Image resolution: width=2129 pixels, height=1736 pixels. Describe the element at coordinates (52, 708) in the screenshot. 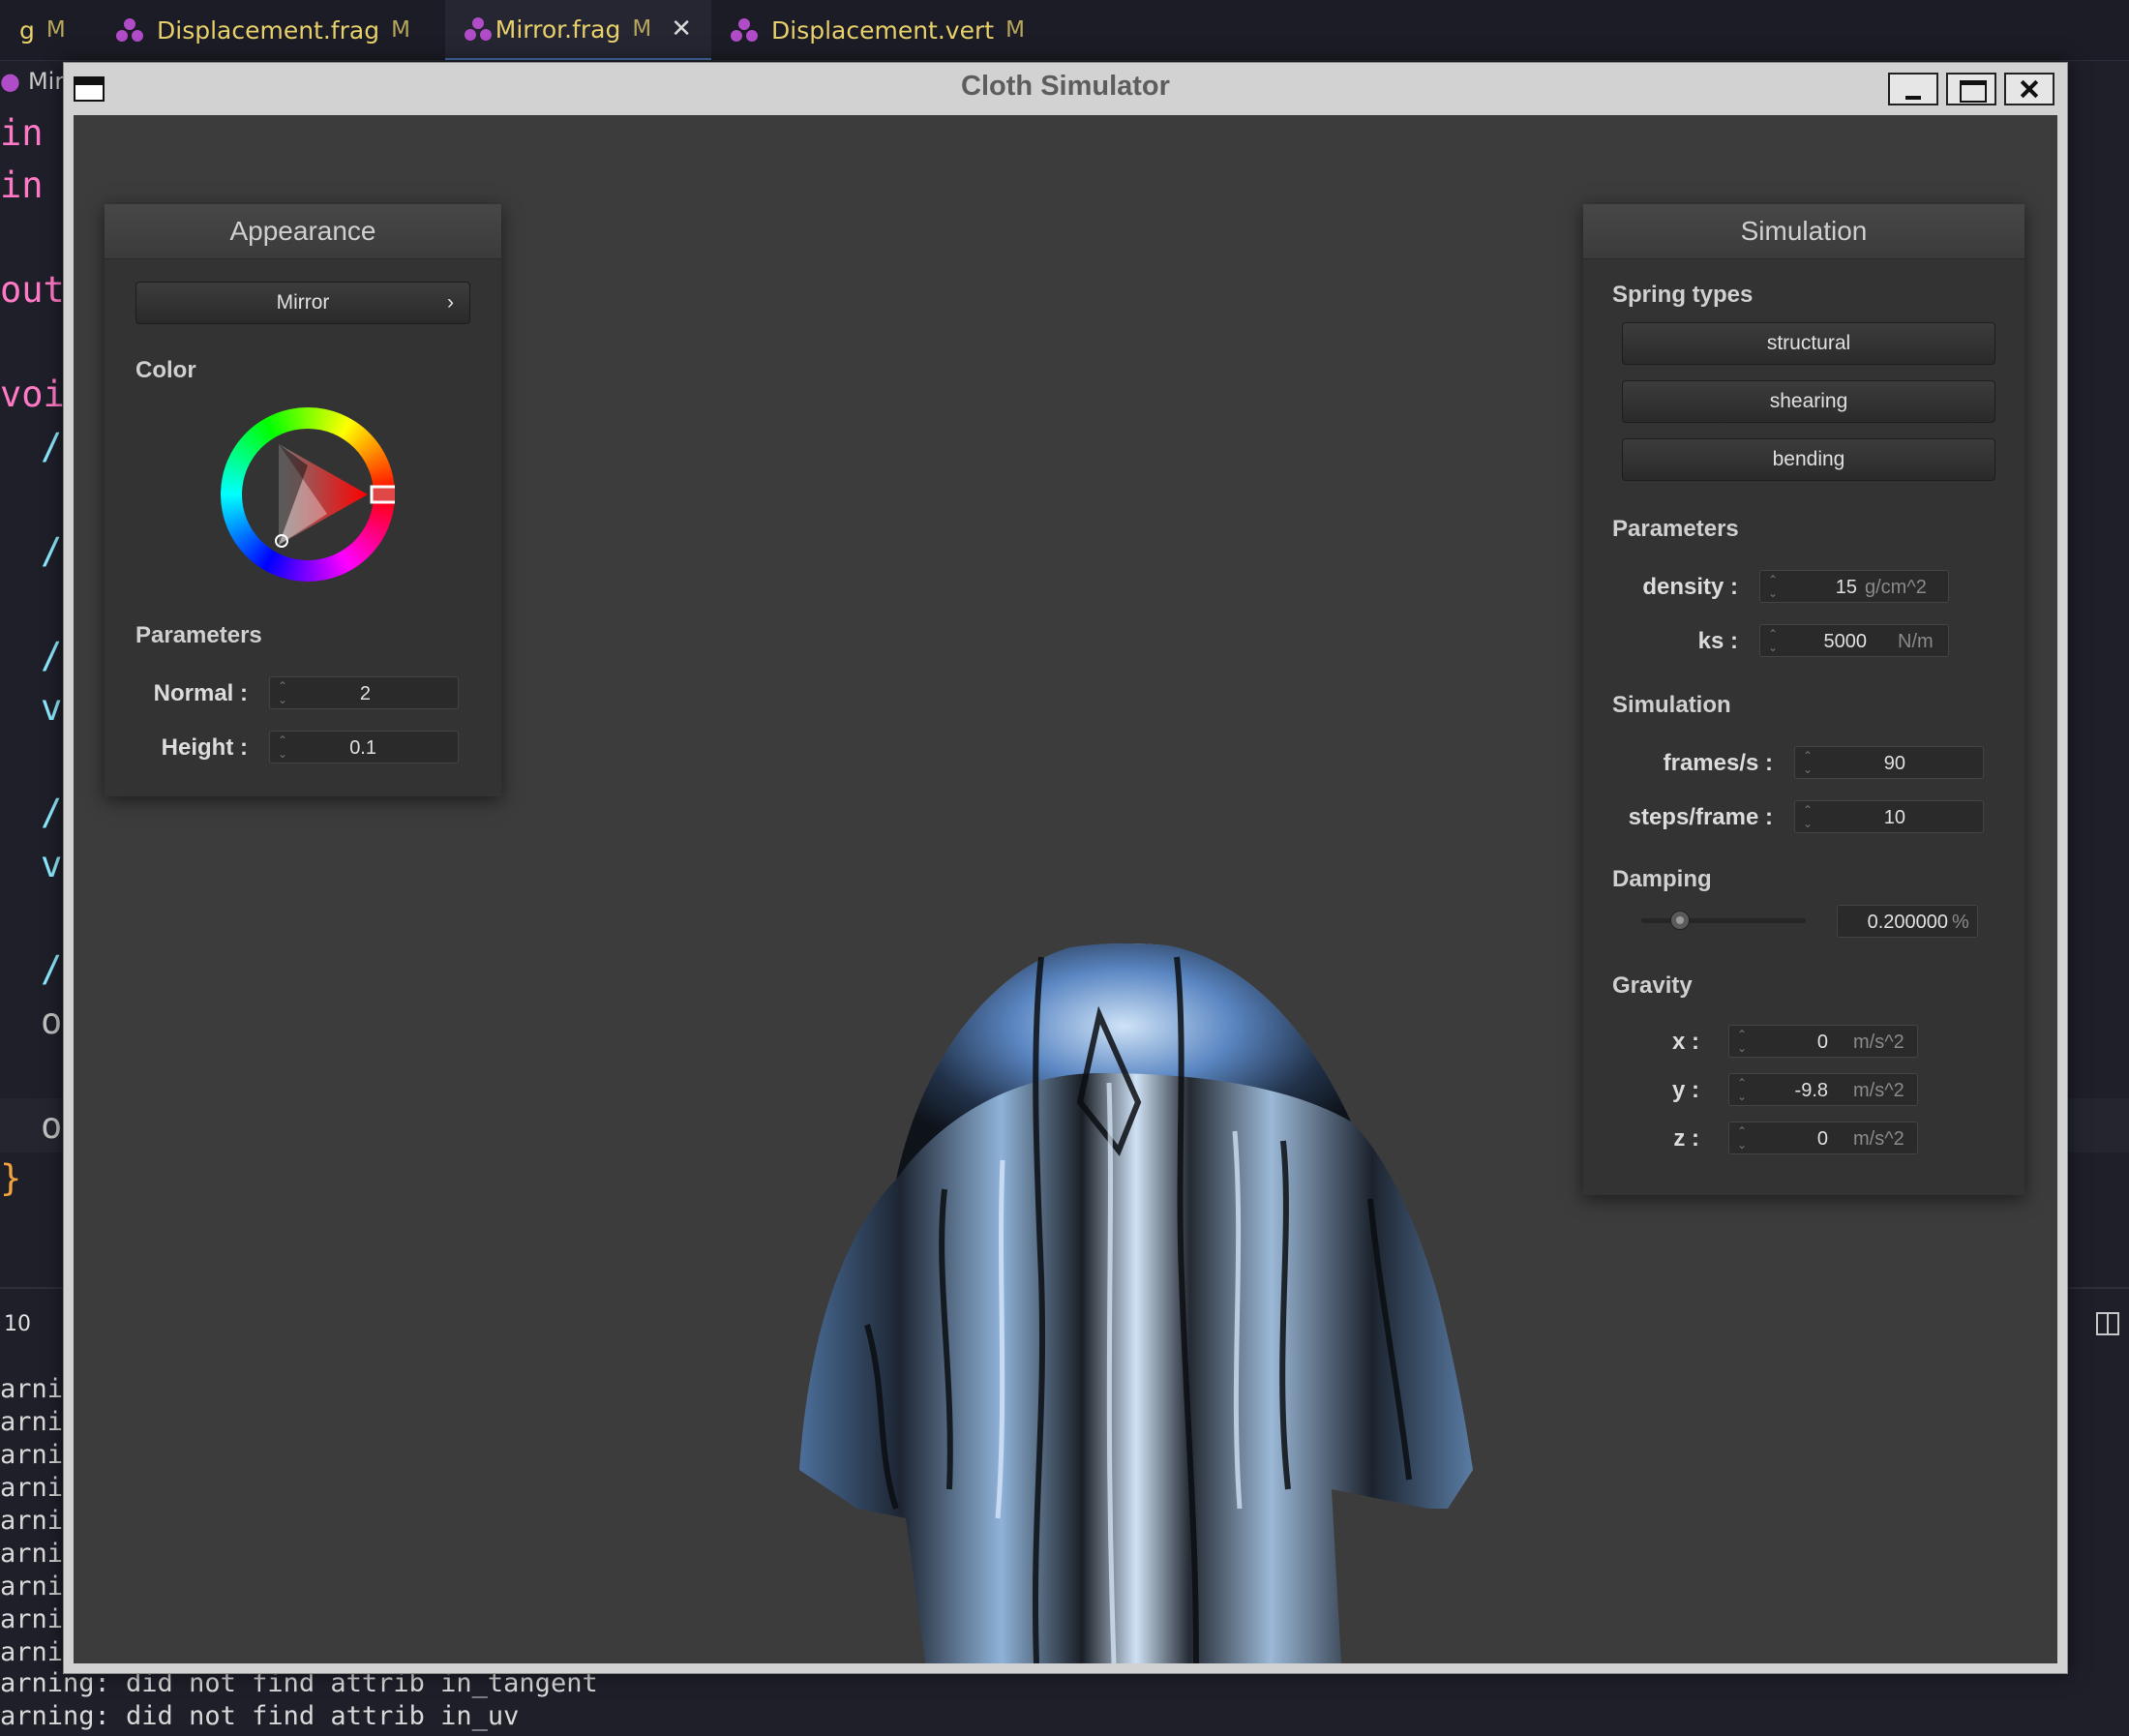

I see `code-line: v` at that location.